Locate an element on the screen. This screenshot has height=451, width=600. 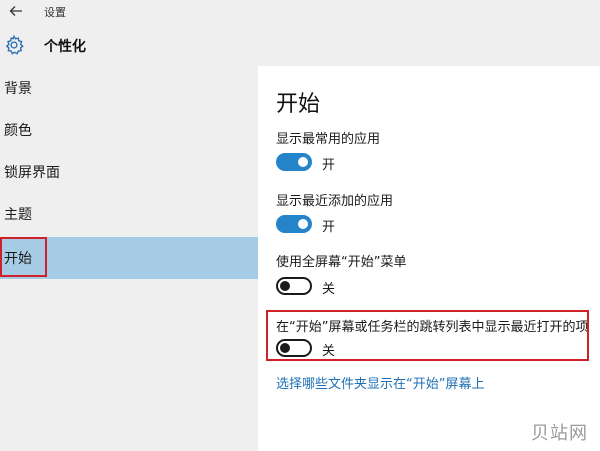
section-title: 开始 is located at coordinates (298, 104).